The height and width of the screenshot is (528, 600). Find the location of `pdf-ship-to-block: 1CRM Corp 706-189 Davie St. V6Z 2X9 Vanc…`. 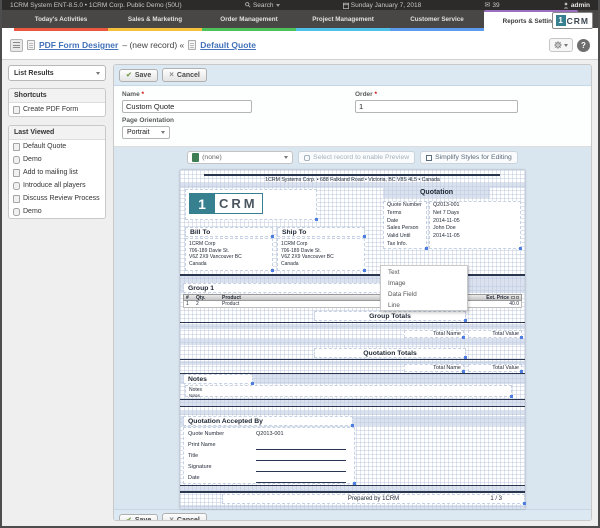

pdf-ship-to-block: 1CRM Corp 706-189 Davie St. V6Z 2X9 Vanc… is located at coordinates (321, 255).